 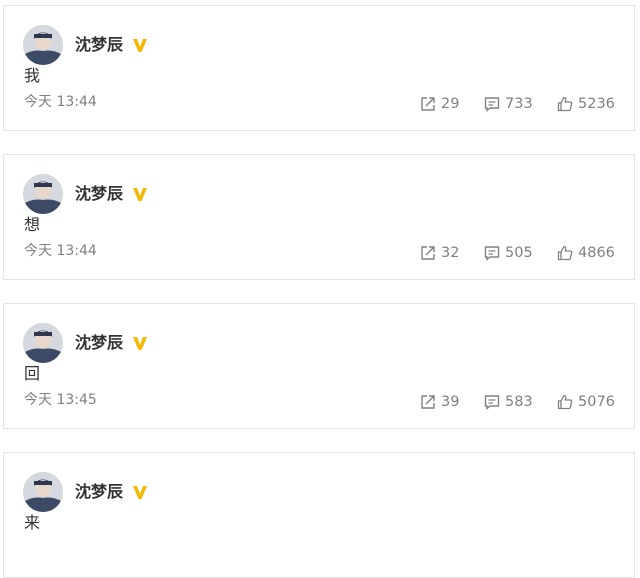 I want to click on comment-button: 583, so click(x=508, y=402).